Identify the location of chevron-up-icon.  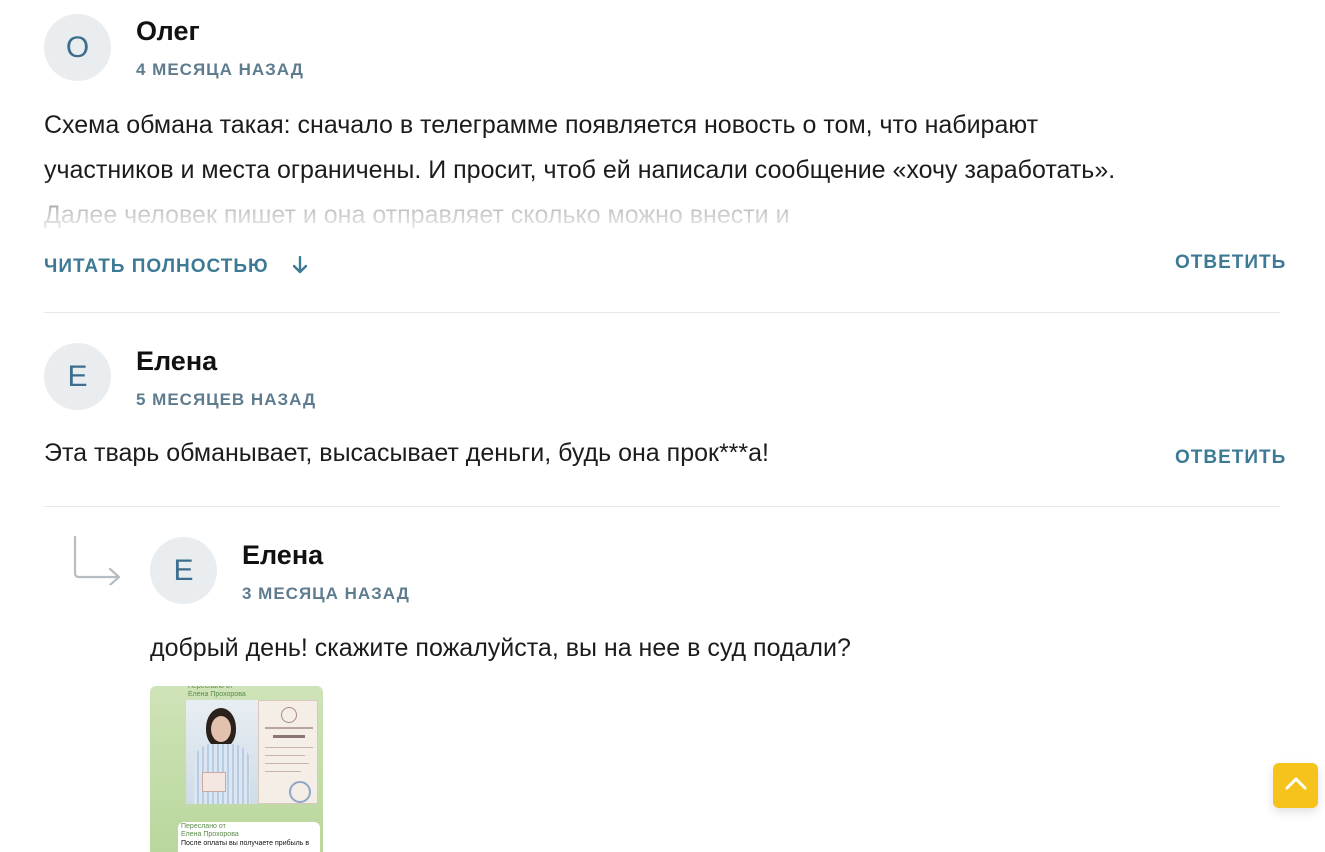
(1296, 785).